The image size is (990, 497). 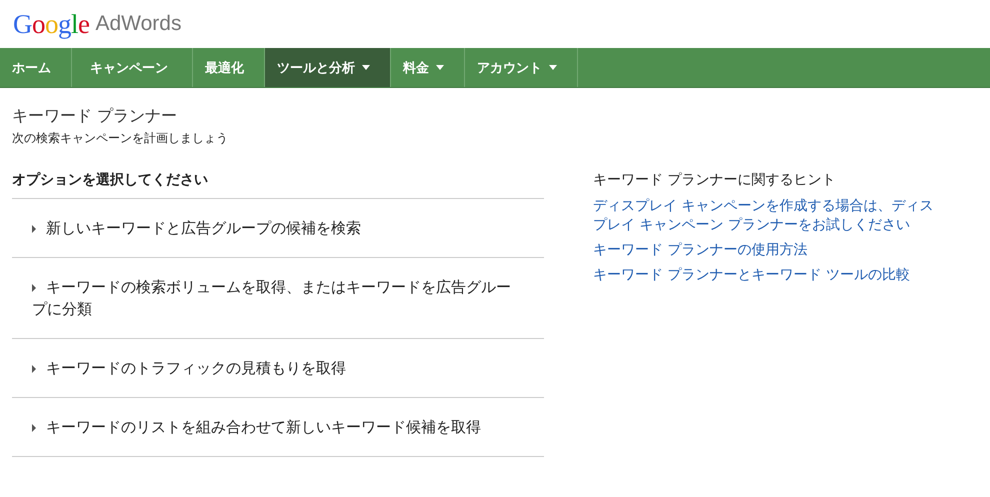 What do you see at coordinates (428, 67) in the screenshot?
I see `nav-tab: 料金` at bounding box center [428, 67].